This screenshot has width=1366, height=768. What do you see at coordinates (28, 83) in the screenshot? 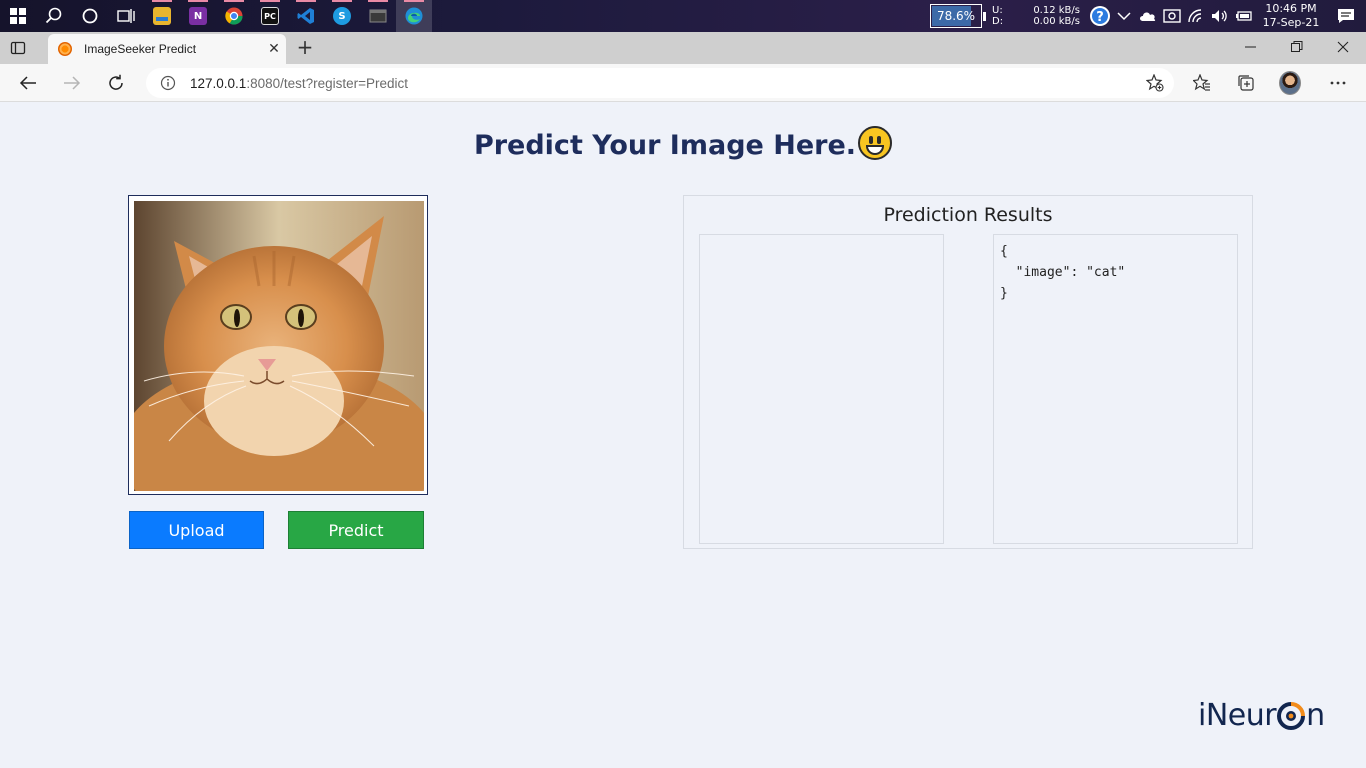
I see `back-arrow-icon` at bounding box center [28, 83].